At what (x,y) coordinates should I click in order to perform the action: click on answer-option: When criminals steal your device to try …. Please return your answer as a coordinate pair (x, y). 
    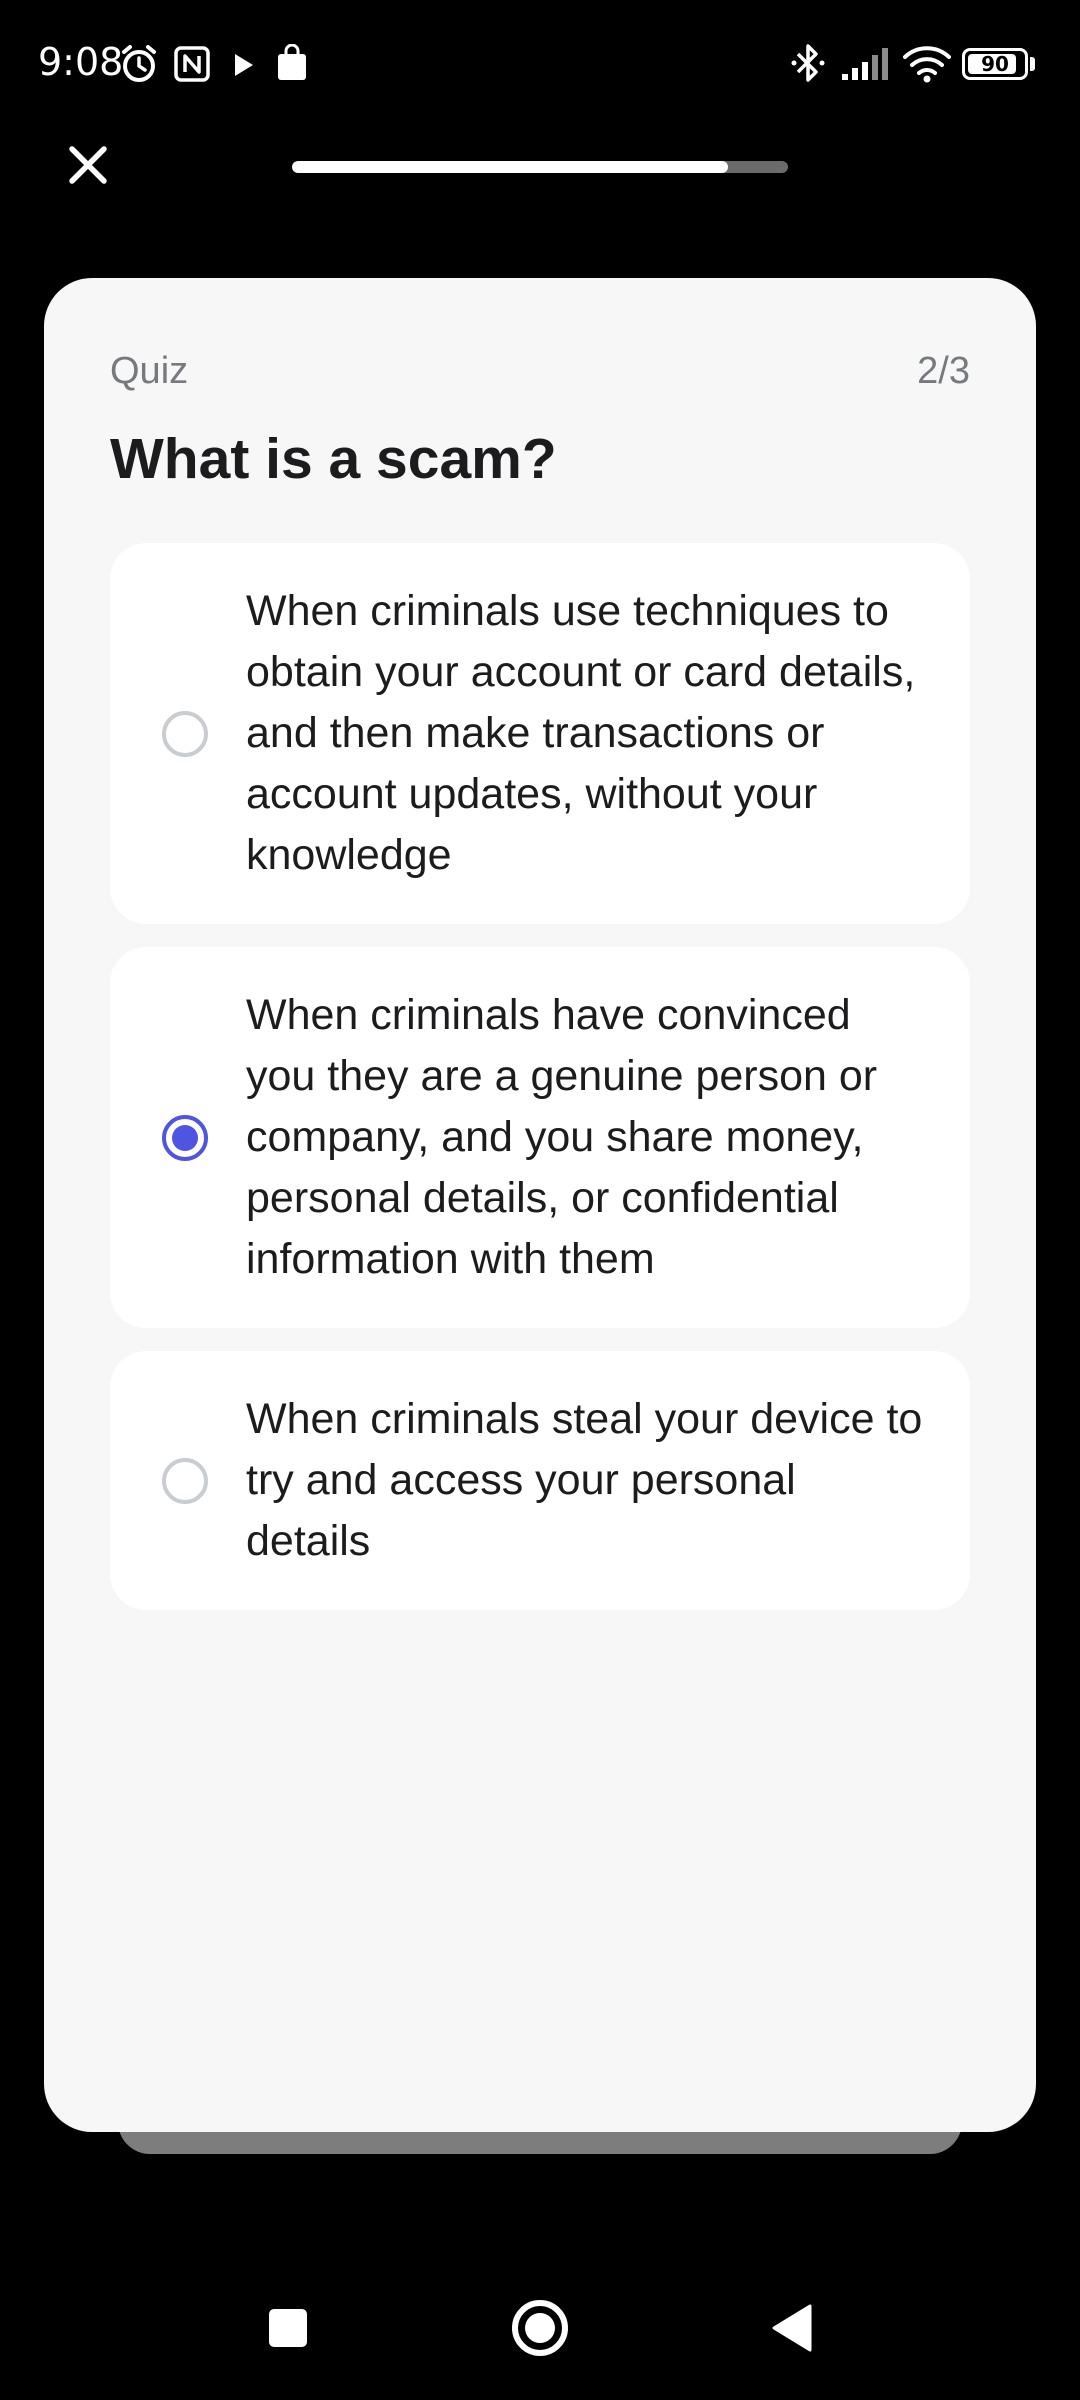
    Looking at the image, I should click on (540, 1480).